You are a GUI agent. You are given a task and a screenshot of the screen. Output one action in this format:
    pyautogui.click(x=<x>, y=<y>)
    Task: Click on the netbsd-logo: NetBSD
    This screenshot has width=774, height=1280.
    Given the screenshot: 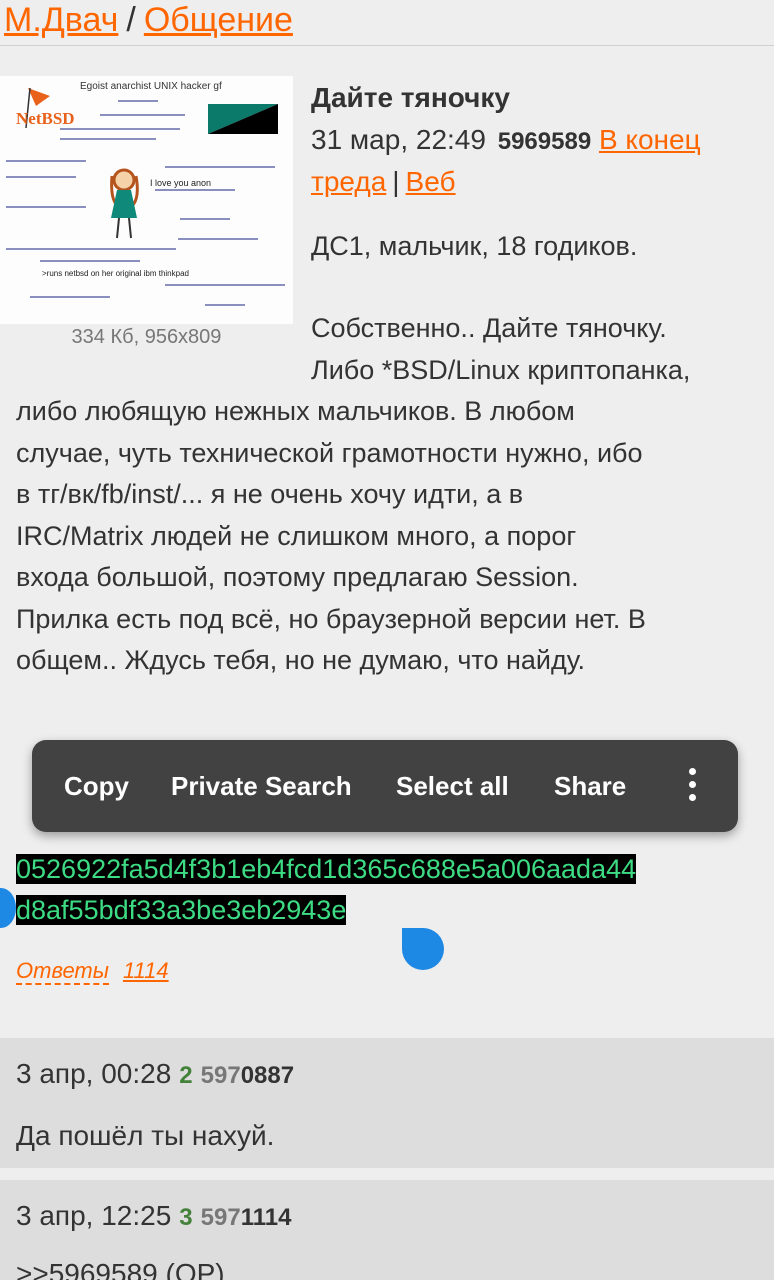 What is the action you would take?
    pyautogui.click(x=45, y=118)
    